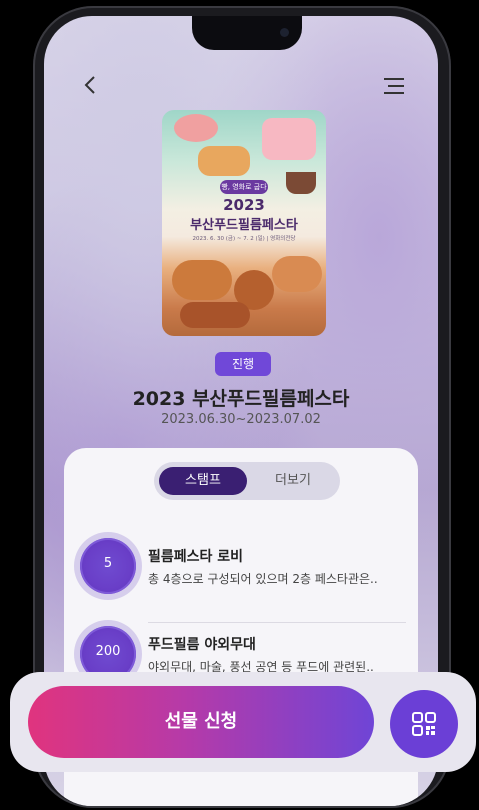 This screenshot has height=810, width=479. What do you see at coordinates (196, 557) in the screenshot?
I see `stamp-title: 필름페스타 로비` at bounding box center [196, 557].